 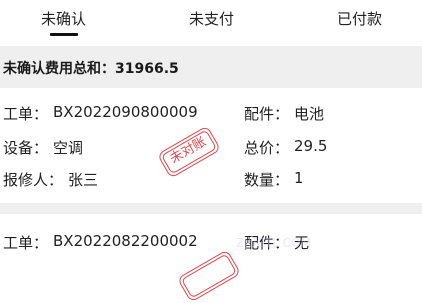 What do you see at coordinates (83, 180) in the screenshot?
I see `reporter-value: 张三` at bounding box center [83, 180].